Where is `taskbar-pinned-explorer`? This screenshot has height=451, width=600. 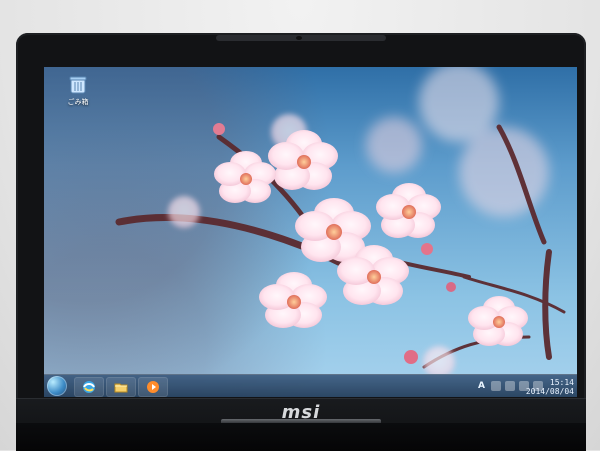
taskbar-pinned-explorer is located at coordinates (121, 387).